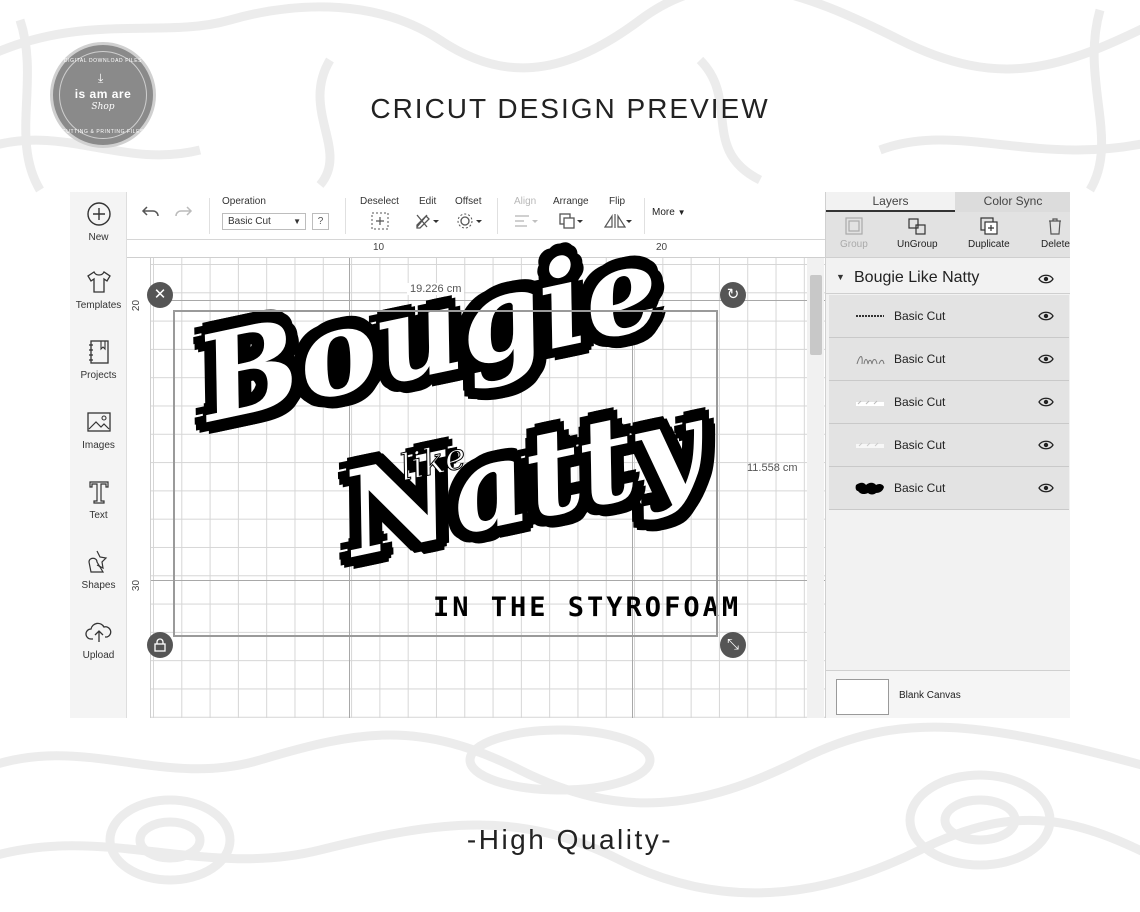 This screenshot has width=1140, height=912. I want to click on ungroup-icon, so click(917, 226).